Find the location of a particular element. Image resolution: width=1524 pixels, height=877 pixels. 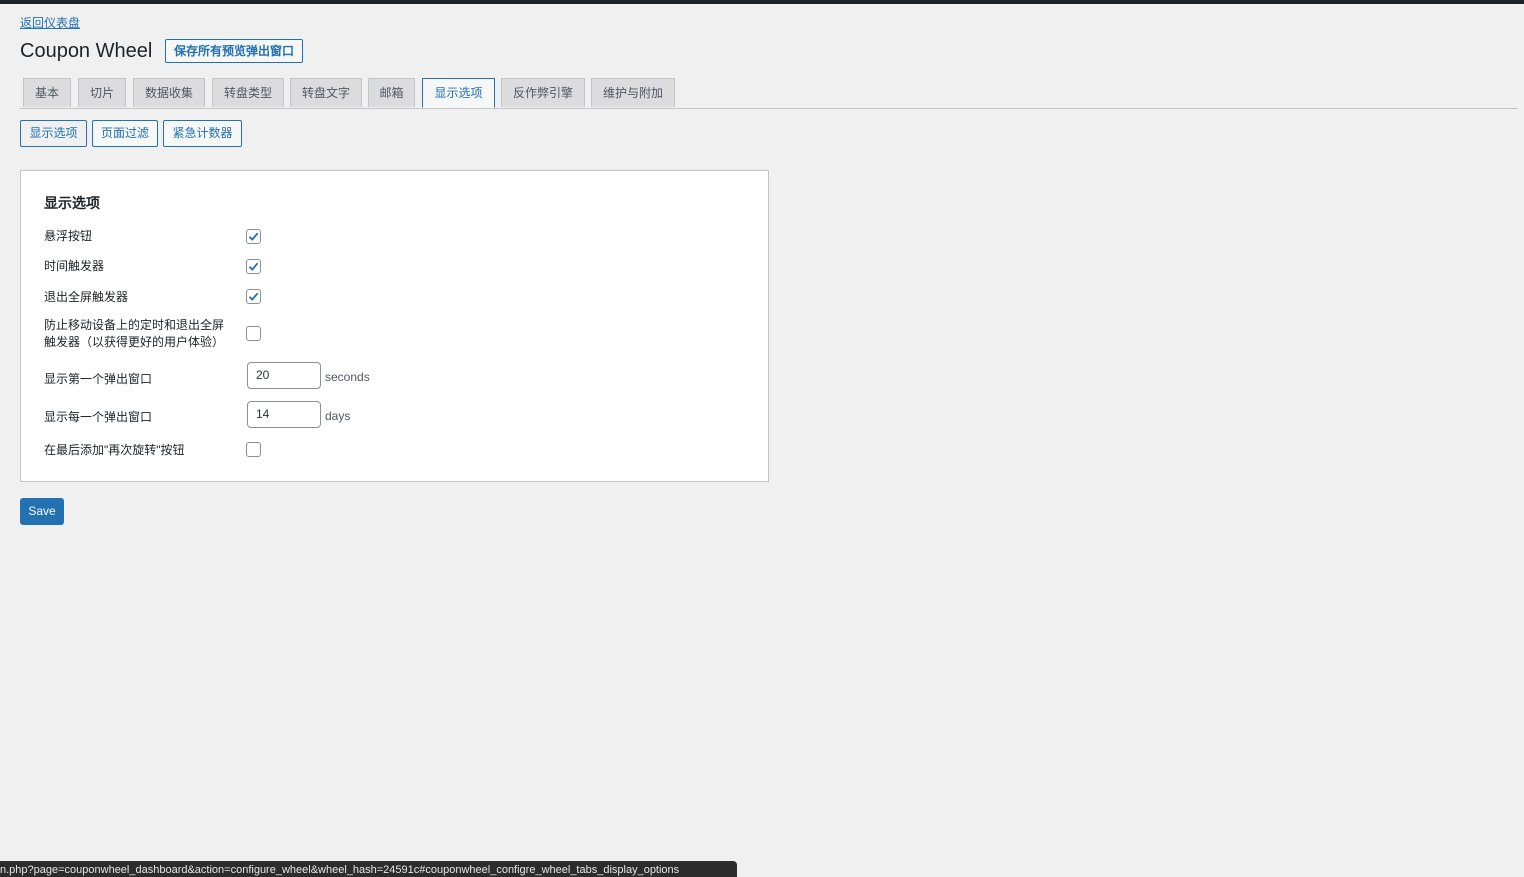

prevent-mobile-triggers-label: 防止移动设备上的定时和退出全屏触发器（以获得更好的用户体验） is located at coordinates (134, 333).